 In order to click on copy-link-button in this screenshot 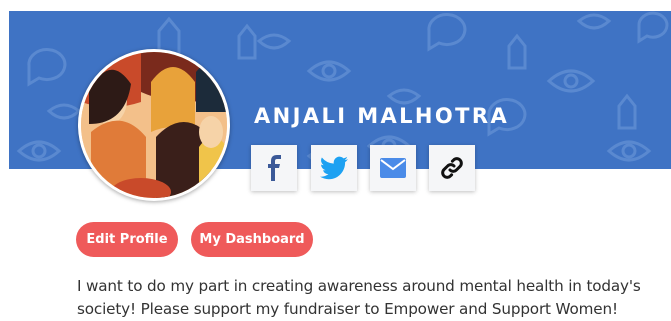, I will do `click(452, 168)`.